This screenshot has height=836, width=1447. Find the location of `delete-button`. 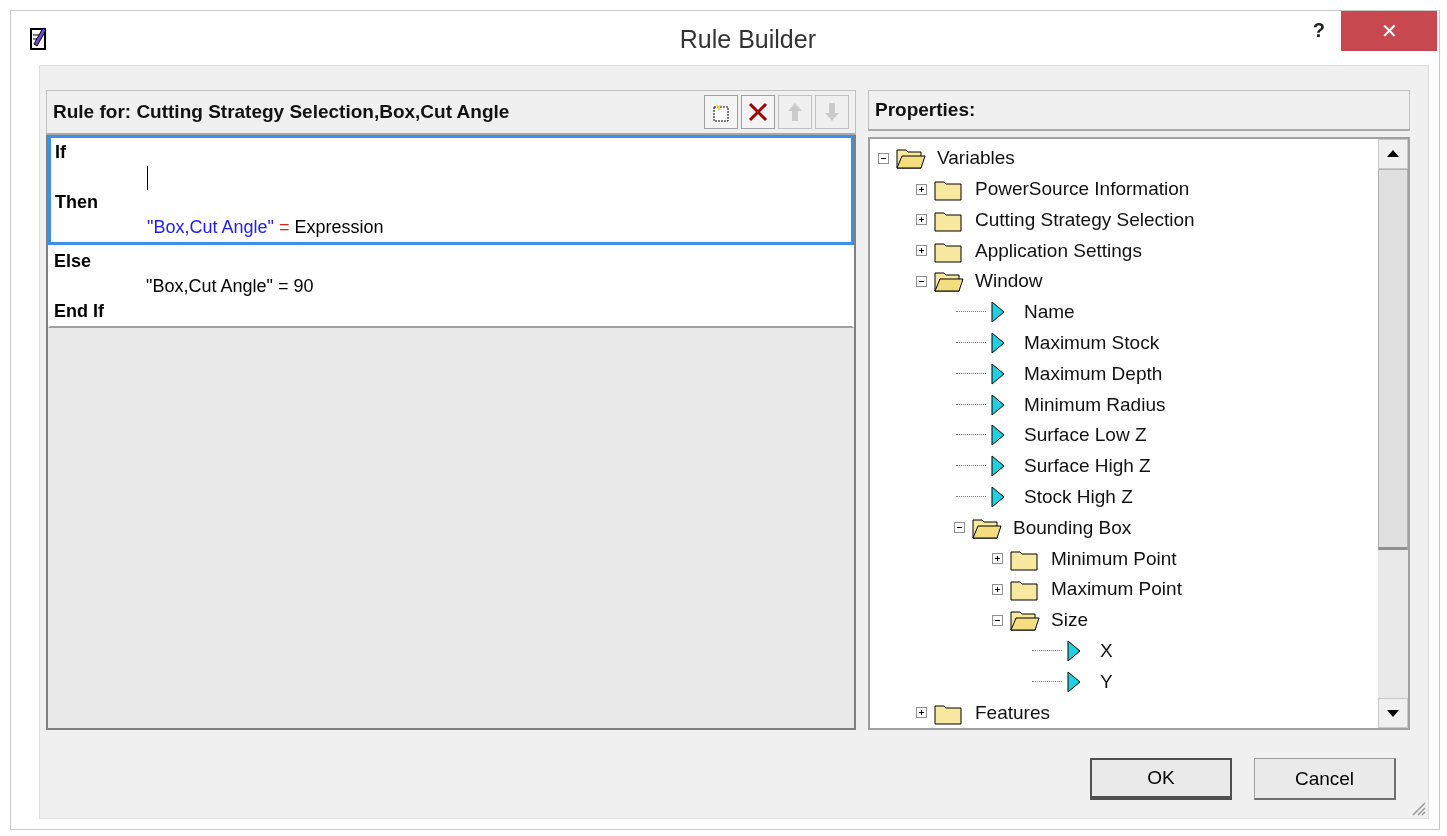

delete-button is located at coordinates (758, 112).